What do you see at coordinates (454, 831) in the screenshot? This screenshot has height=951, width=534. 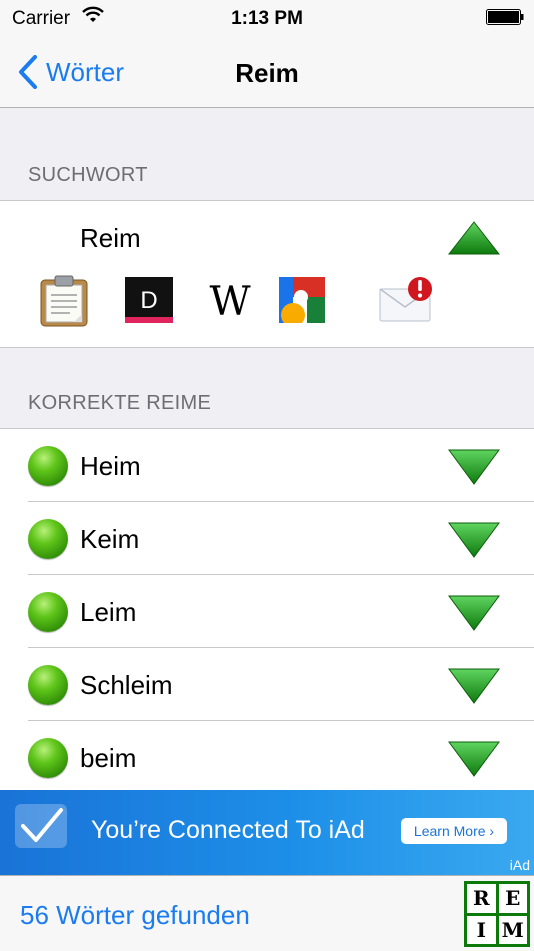 I see `learn-more-button: Learn More ›` at bounding box center [454, 831].